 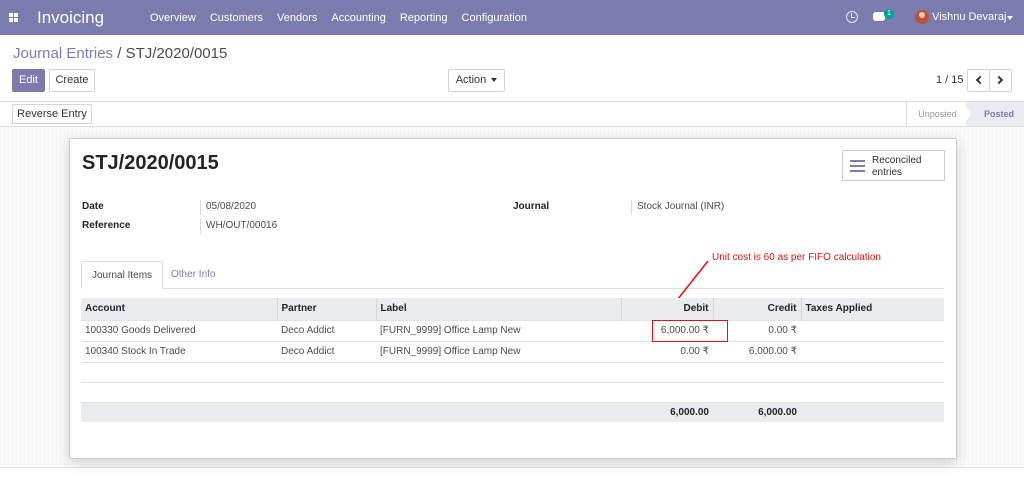 I want to click on stage-arrow, so click(x=967, y=114).